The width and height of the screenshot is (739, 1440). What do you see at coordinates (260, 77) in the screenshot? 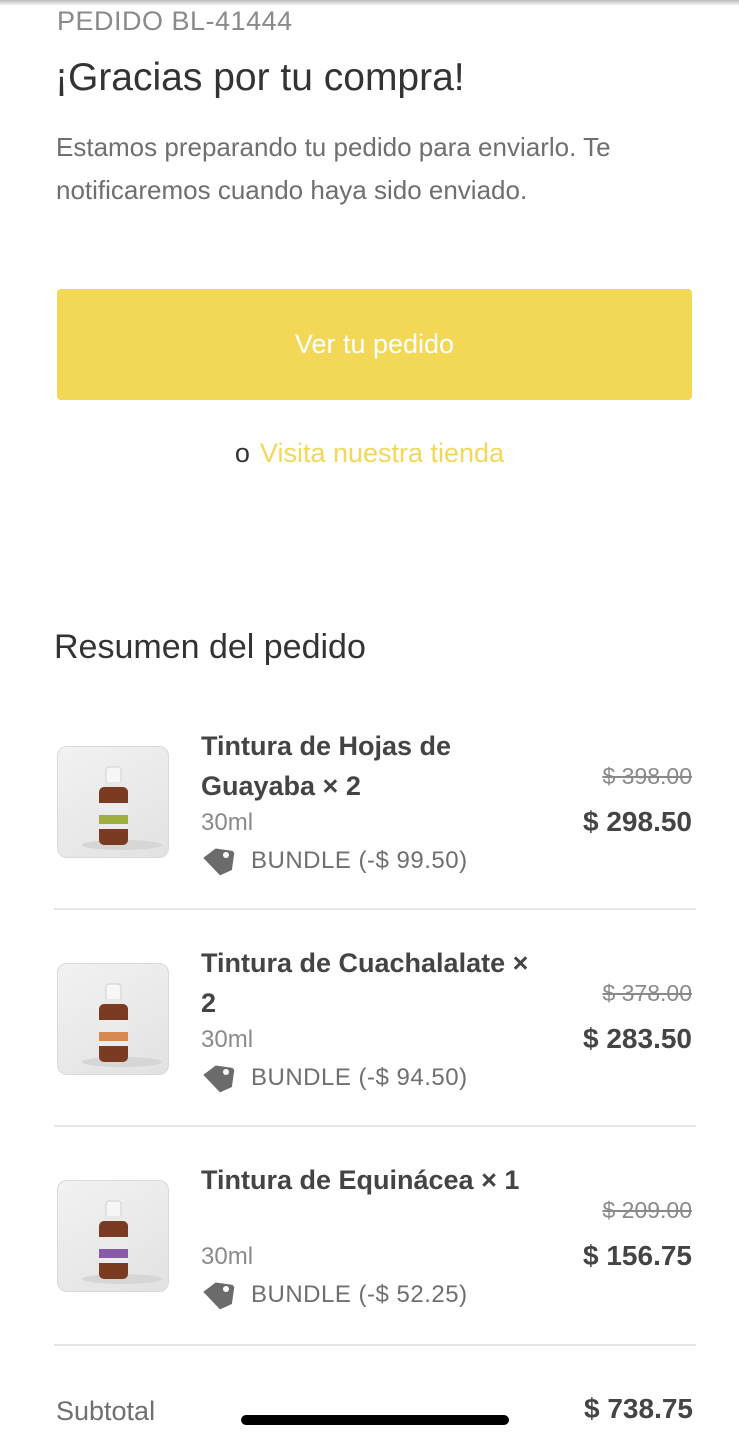
I see `page-title: ¡Gracias por tu compra!` at bounding box center [260, 77].